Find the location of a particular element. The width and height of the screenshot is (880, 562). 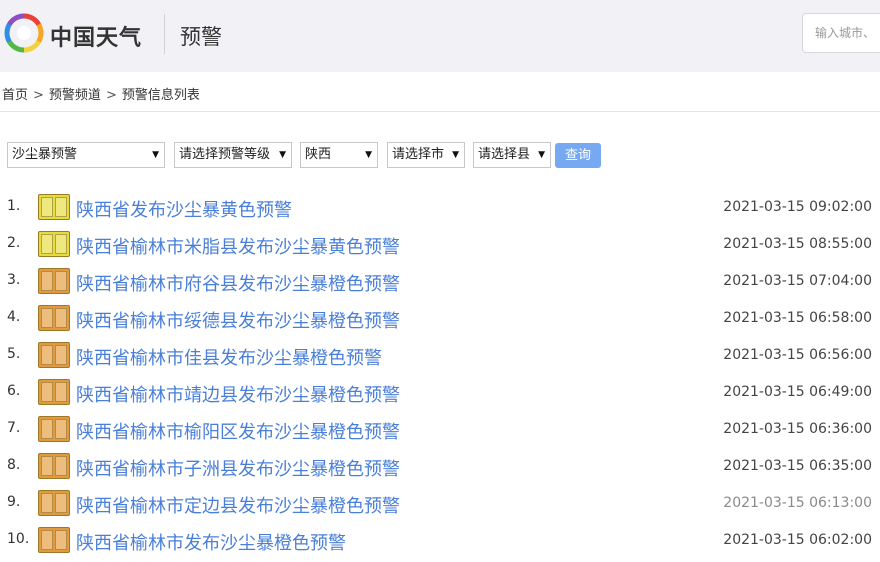

warning-index: 2. is located at coordinates (14, 243).